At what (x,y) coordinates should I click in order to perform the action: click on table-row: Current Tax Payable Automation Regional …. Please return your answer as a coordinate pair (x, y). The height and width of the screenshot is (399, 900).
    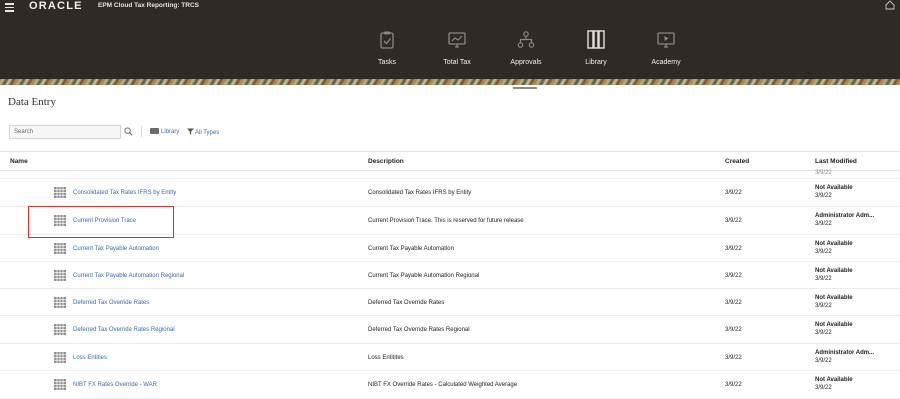
    Looking at the image, I should click on (450, 275).